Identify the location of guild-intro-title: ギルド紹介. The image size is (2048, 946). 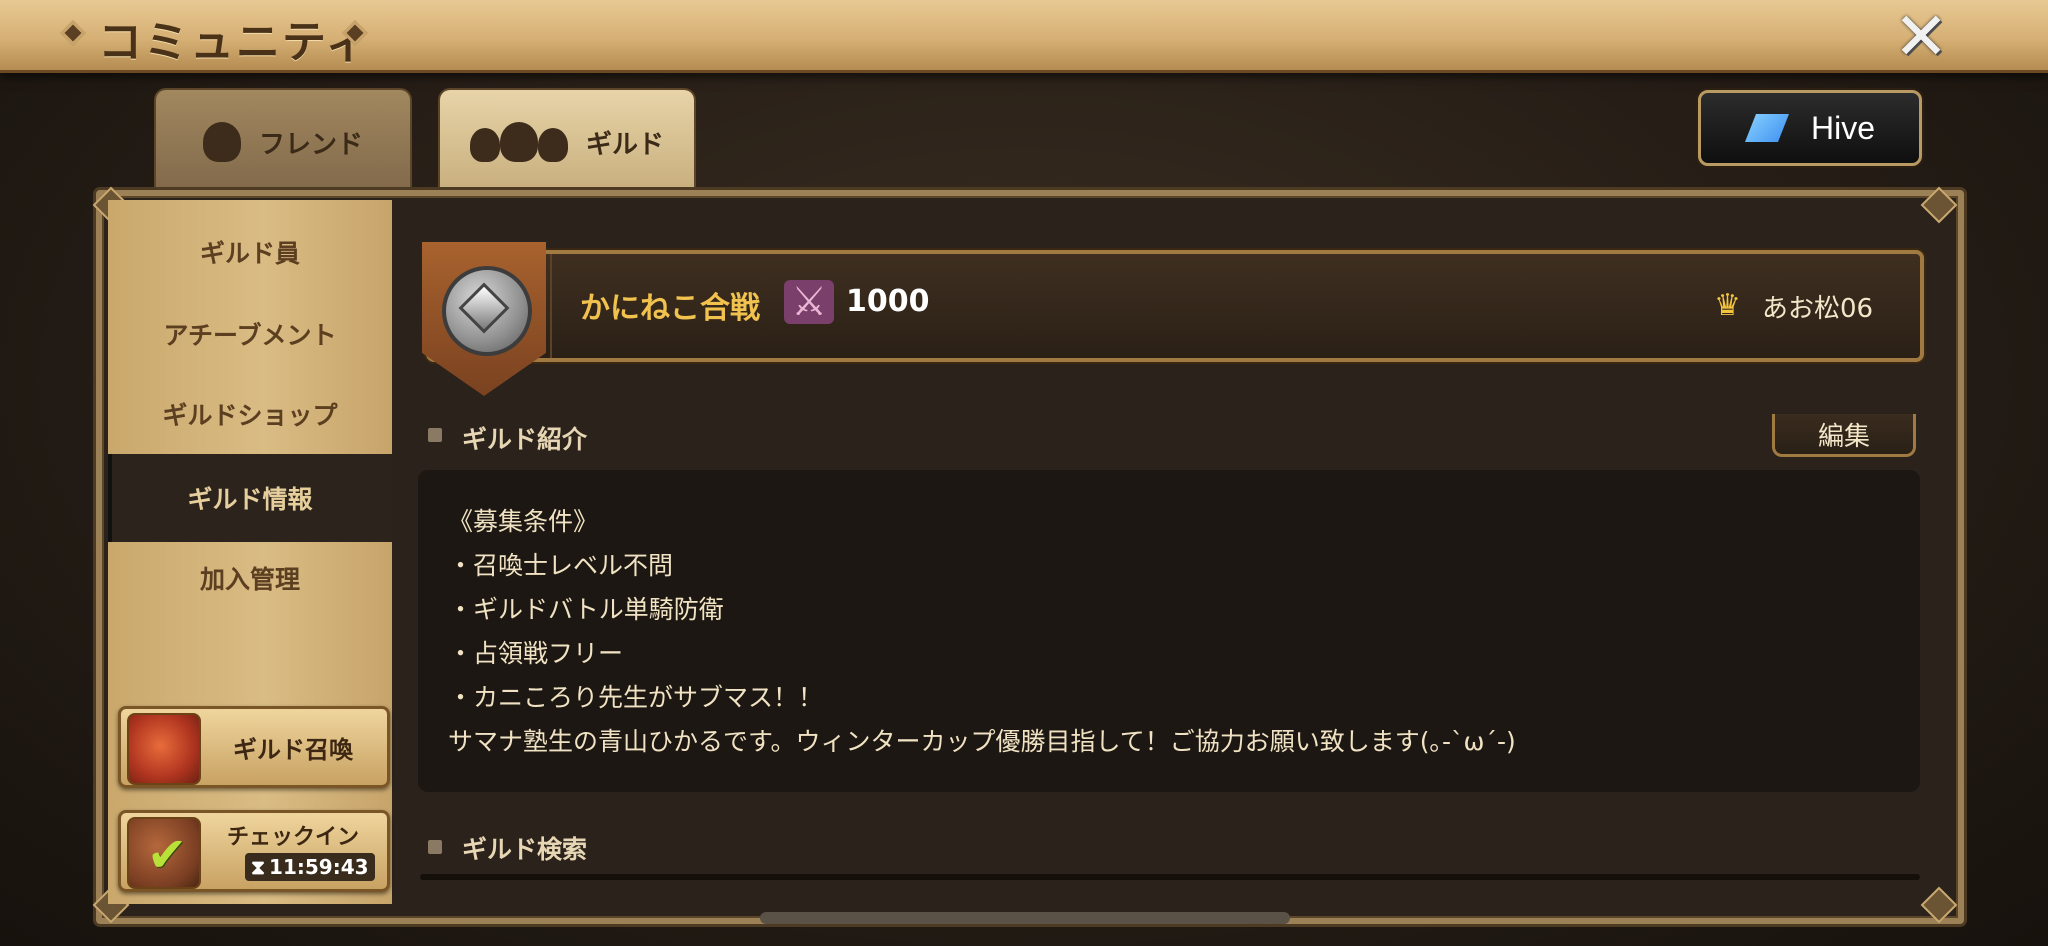
(525, 439).